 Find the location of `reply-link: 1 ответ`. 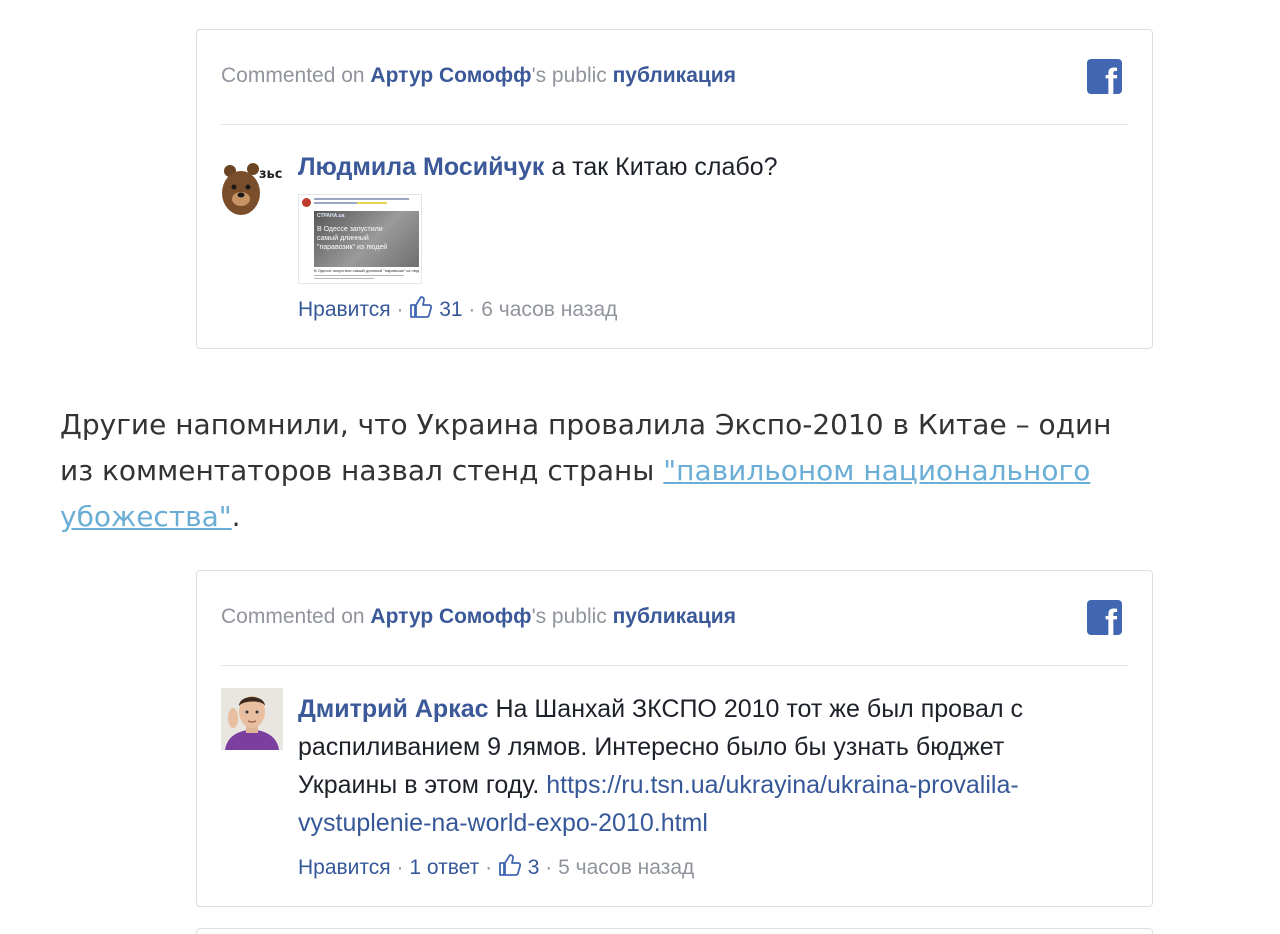

reply-link: 1 ответ is located at coordinates (444, 867).